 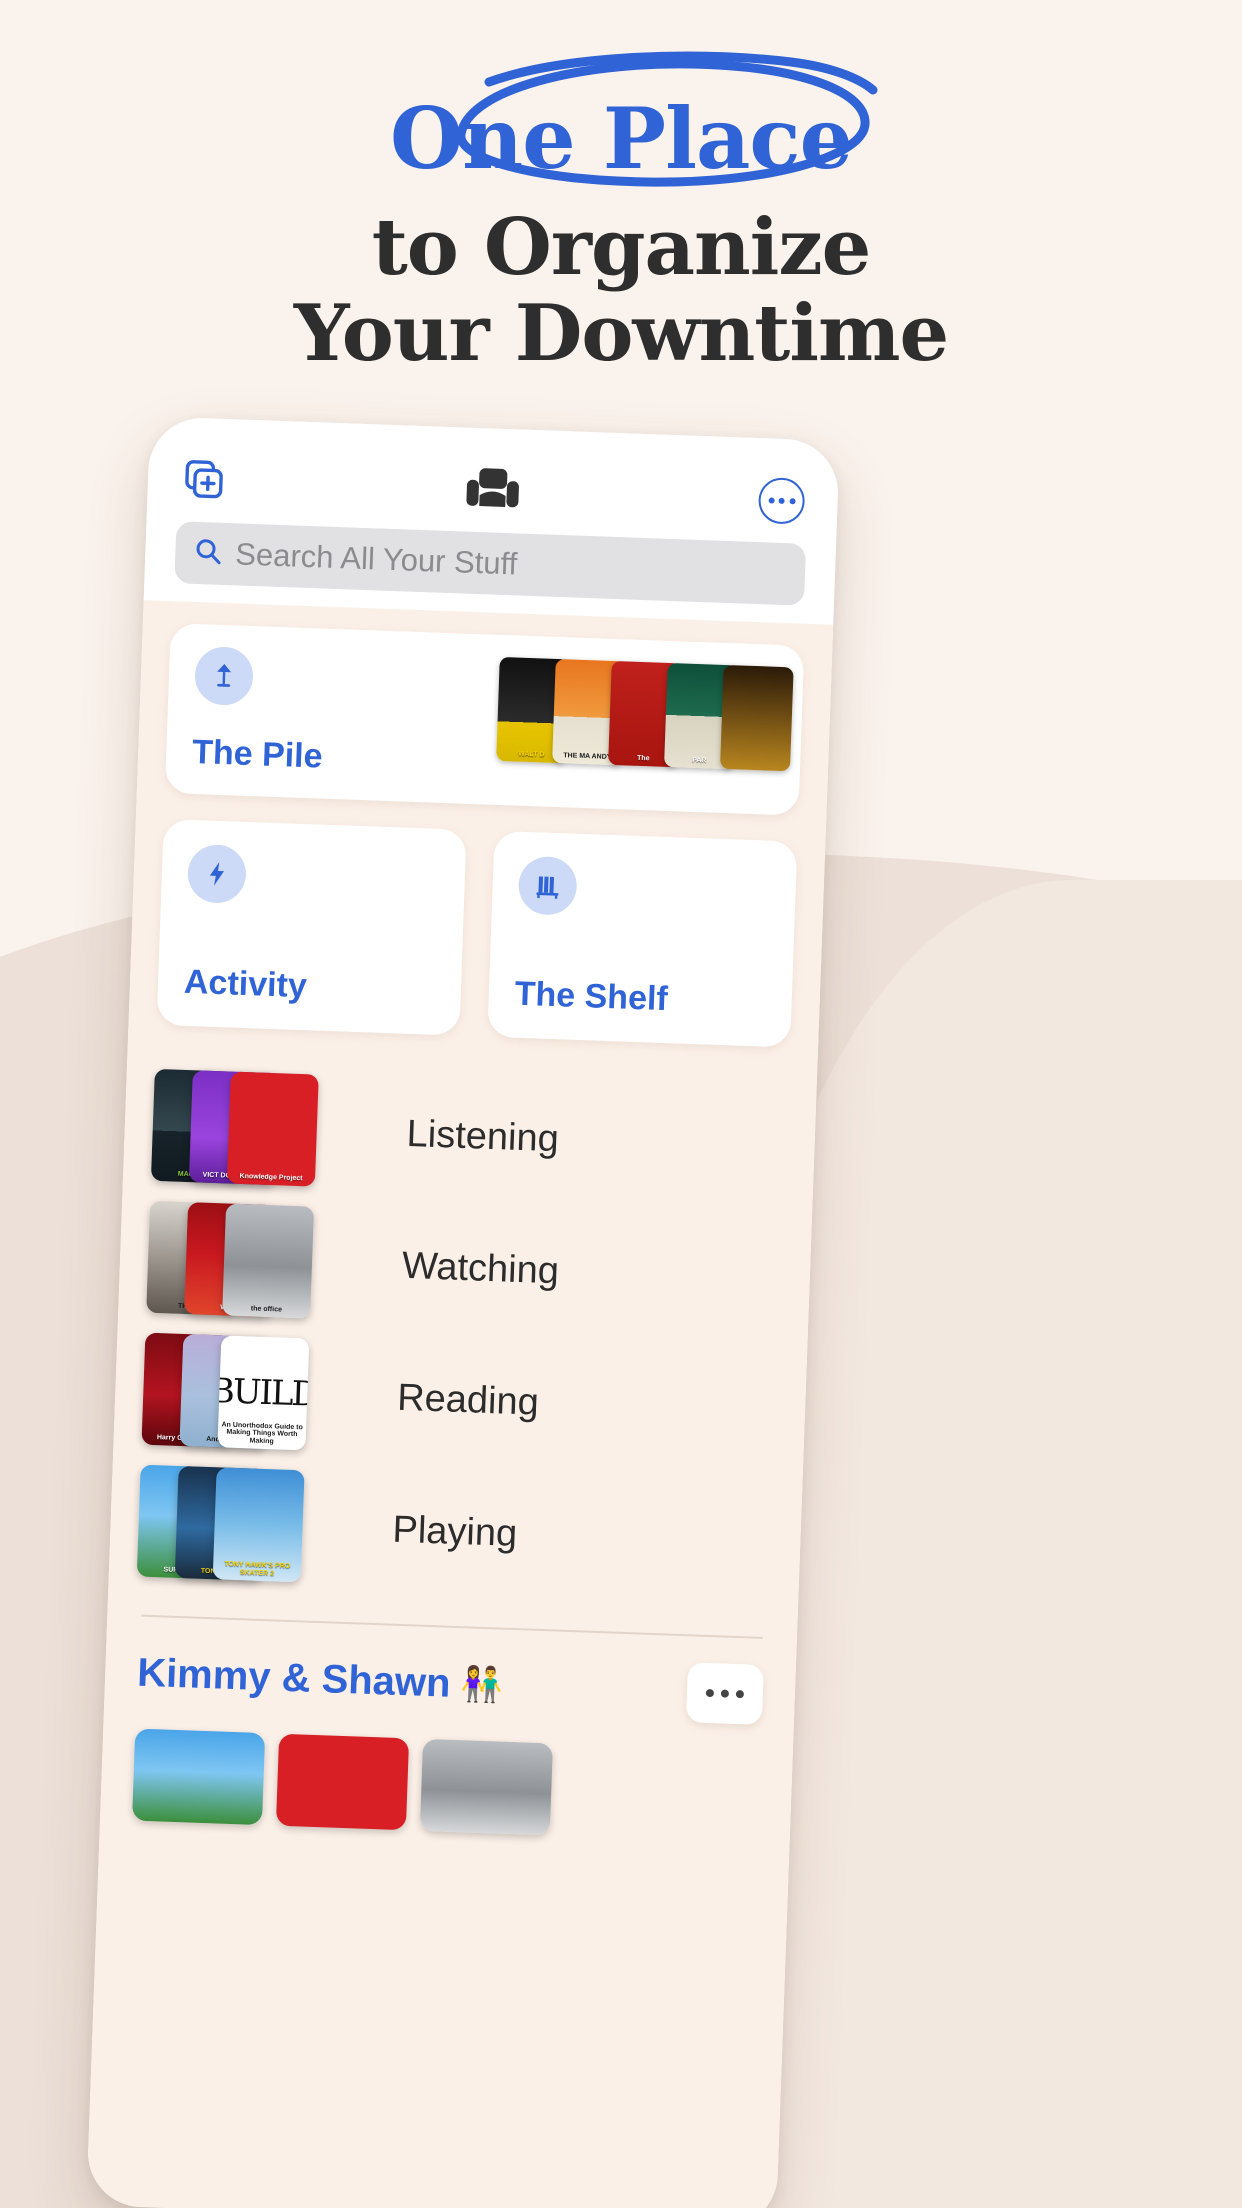 I want to click on search-icon, so click(x=208, y=553).